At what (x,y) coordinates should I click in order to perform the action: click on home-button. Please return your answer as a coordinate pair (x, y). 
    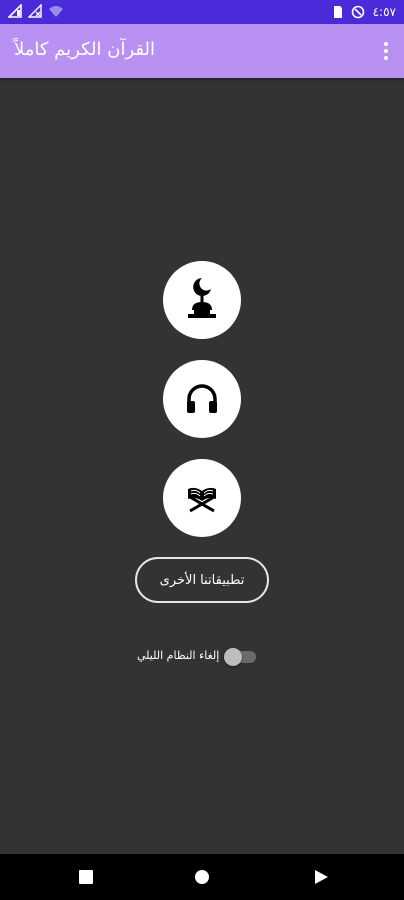
    Looking at the image, I should click on (202, 877).